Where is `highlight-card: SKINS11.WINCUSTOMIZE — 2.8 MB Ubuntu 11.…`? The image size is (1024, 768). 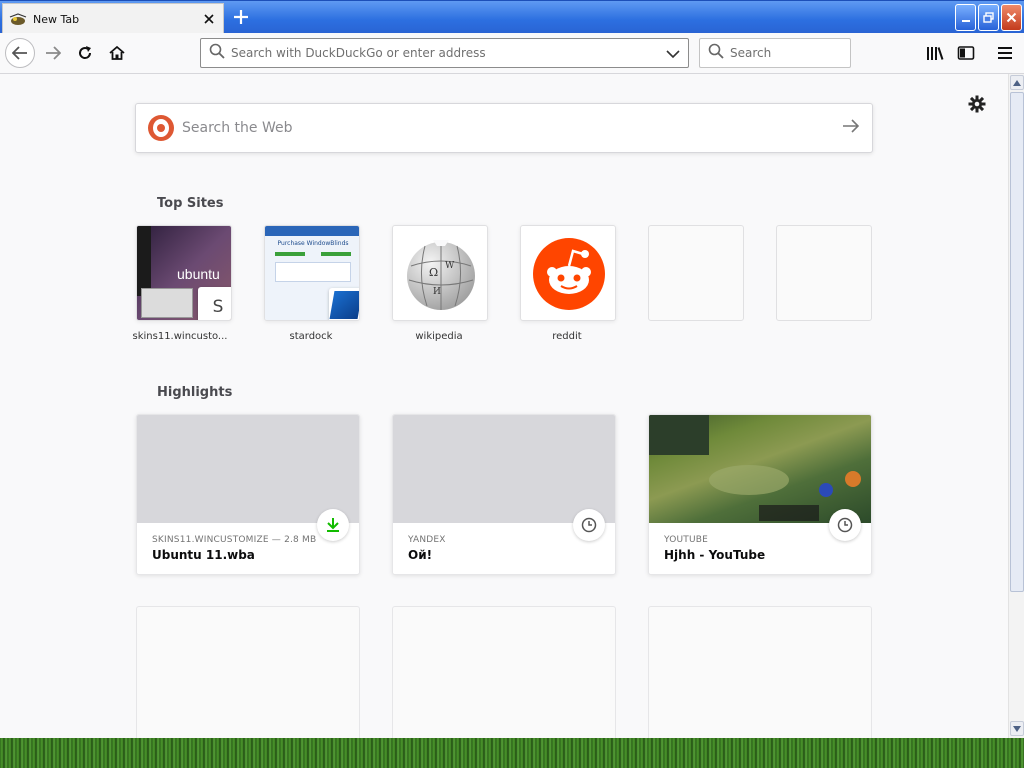
highlight-card: SKINS11.WINCUSTOMIZE — 2.8 MB Ubuntu 11.… is located at coordinates (248, 494).